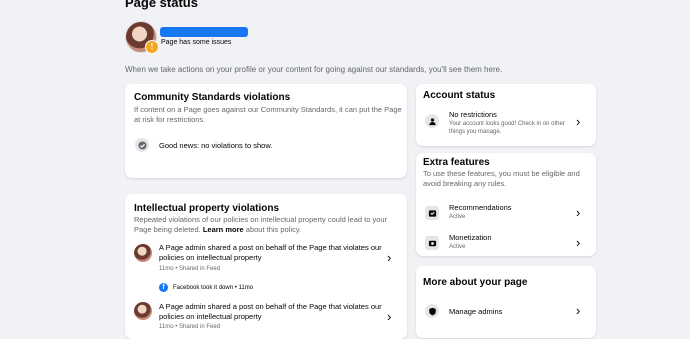 Image resolution: width=690 pixels, height=339 pixels. Describe the element at coordinates (212, 97) in the screenshot. I see `community-standards-title: Community Standards violations` at that location.